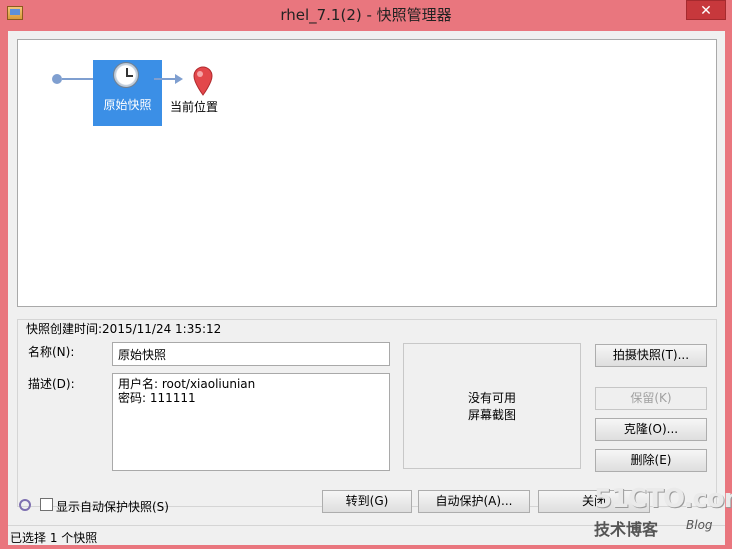 The image size is (732, 549). What do you see at coordinates (194, 107) in the screenshot?
I see `current-position-label: 当前位置` at bounding box center [194, 107].